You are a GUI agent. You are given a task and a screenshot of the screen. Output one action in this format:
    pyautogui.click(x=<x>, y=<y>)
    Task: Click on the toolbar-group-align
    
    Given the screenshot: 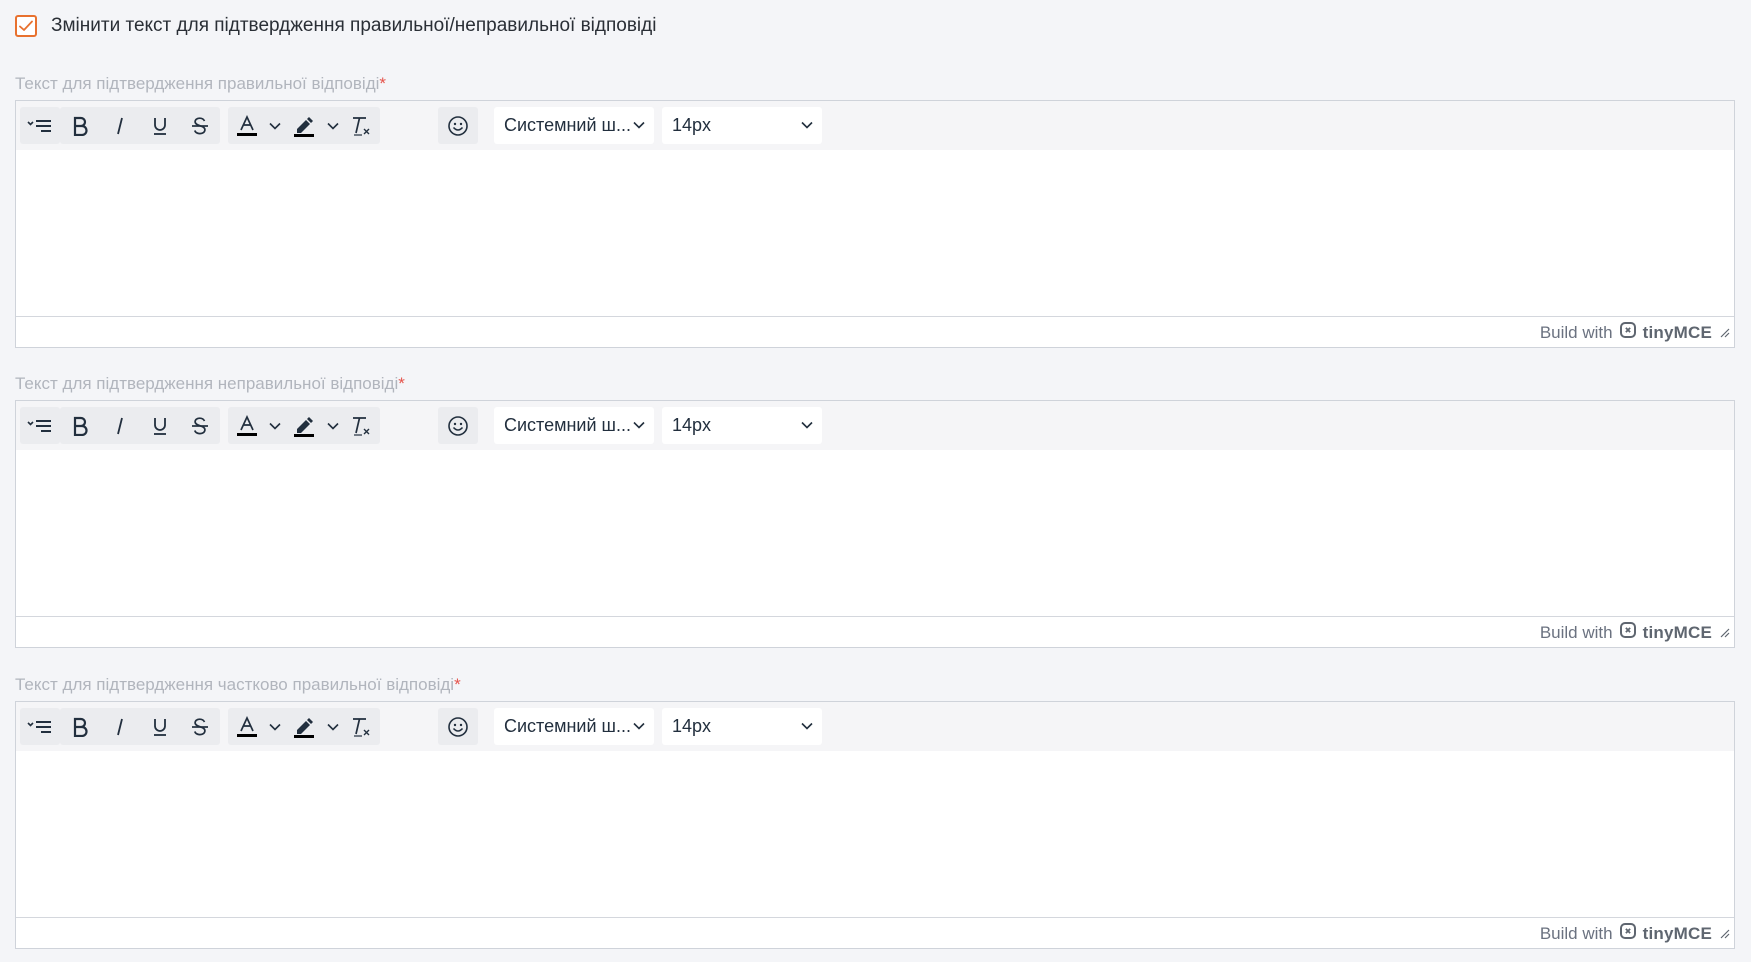 What is the action you would take?
    pyautogui.click(x=40, y=125)
    